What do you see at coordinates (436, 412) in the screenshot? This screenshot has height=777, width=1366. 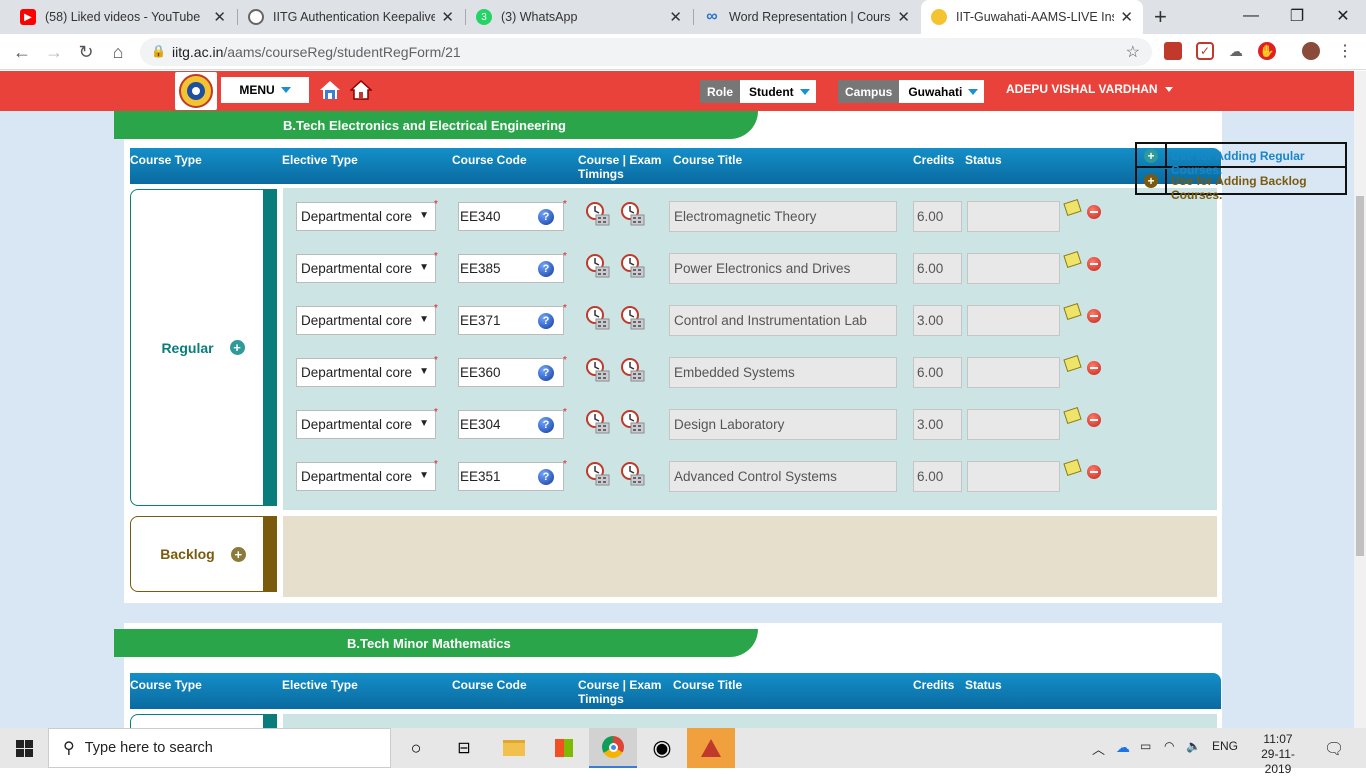 I see `required-asterisk: *` at bounding box center [436, 412].